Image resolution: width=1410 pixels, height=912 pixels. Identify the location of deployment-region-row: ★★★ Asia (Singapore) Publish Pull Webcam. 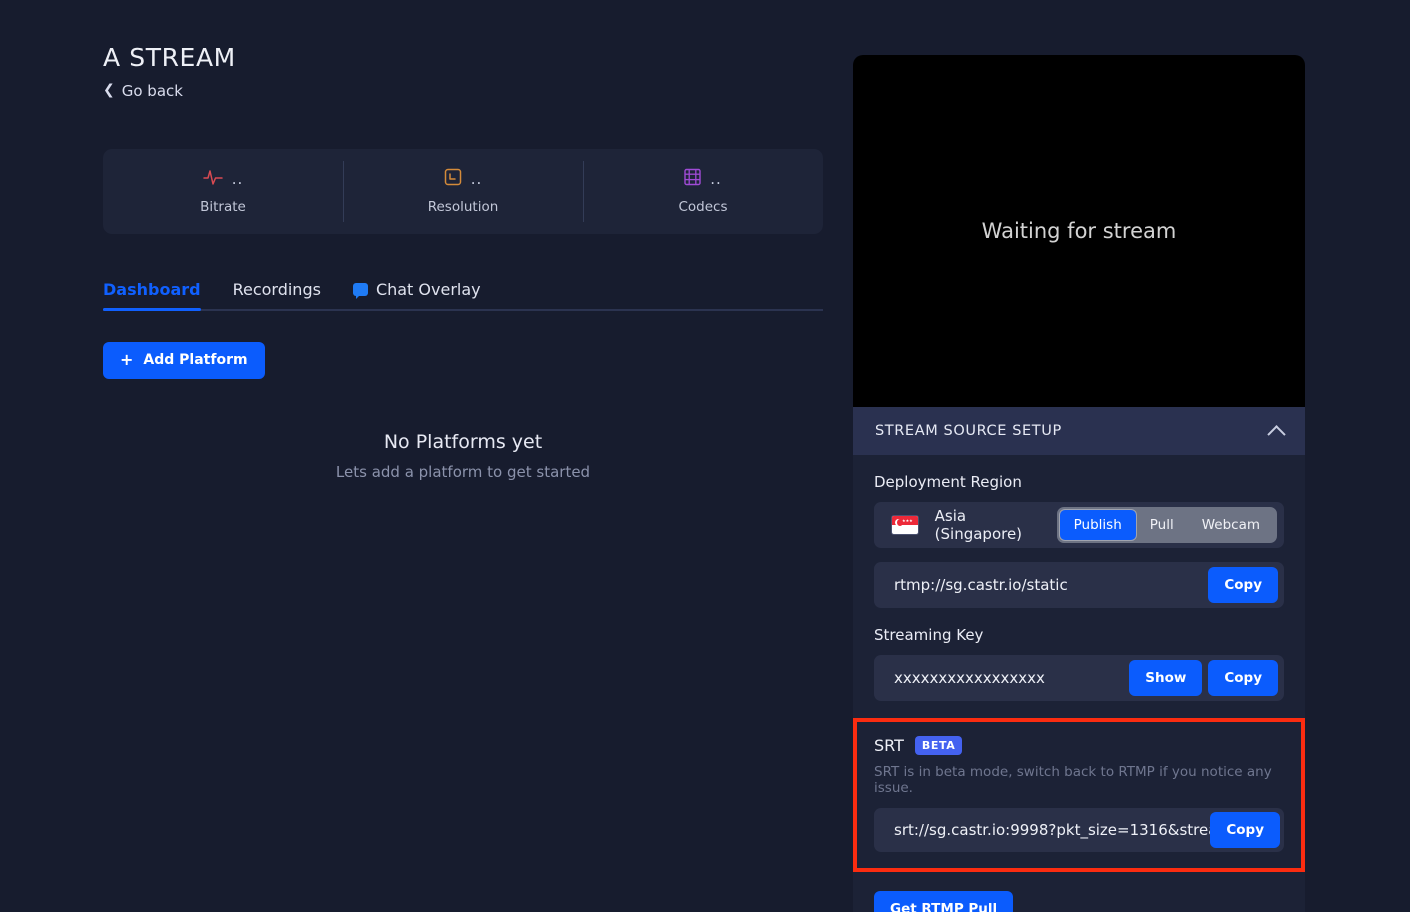
(1079, 525).